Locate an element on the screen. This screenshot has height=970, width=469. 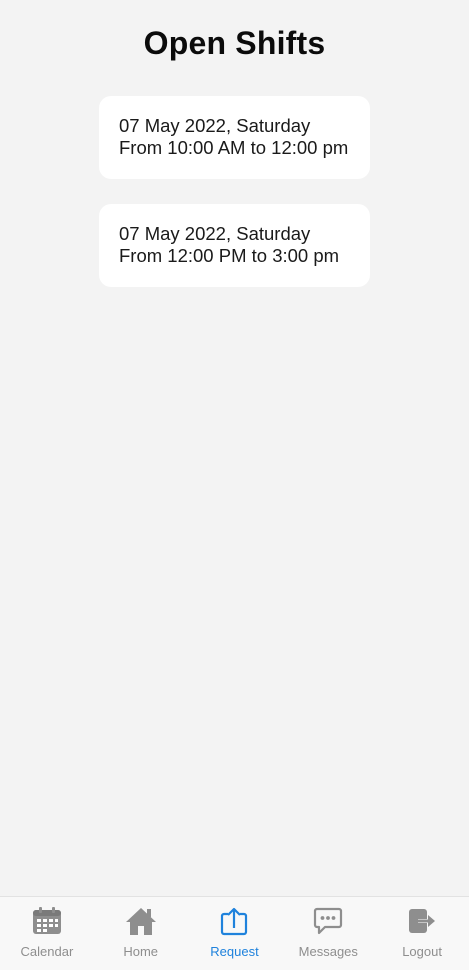
tab-messages: Messages is located at coordinates (328, 933).